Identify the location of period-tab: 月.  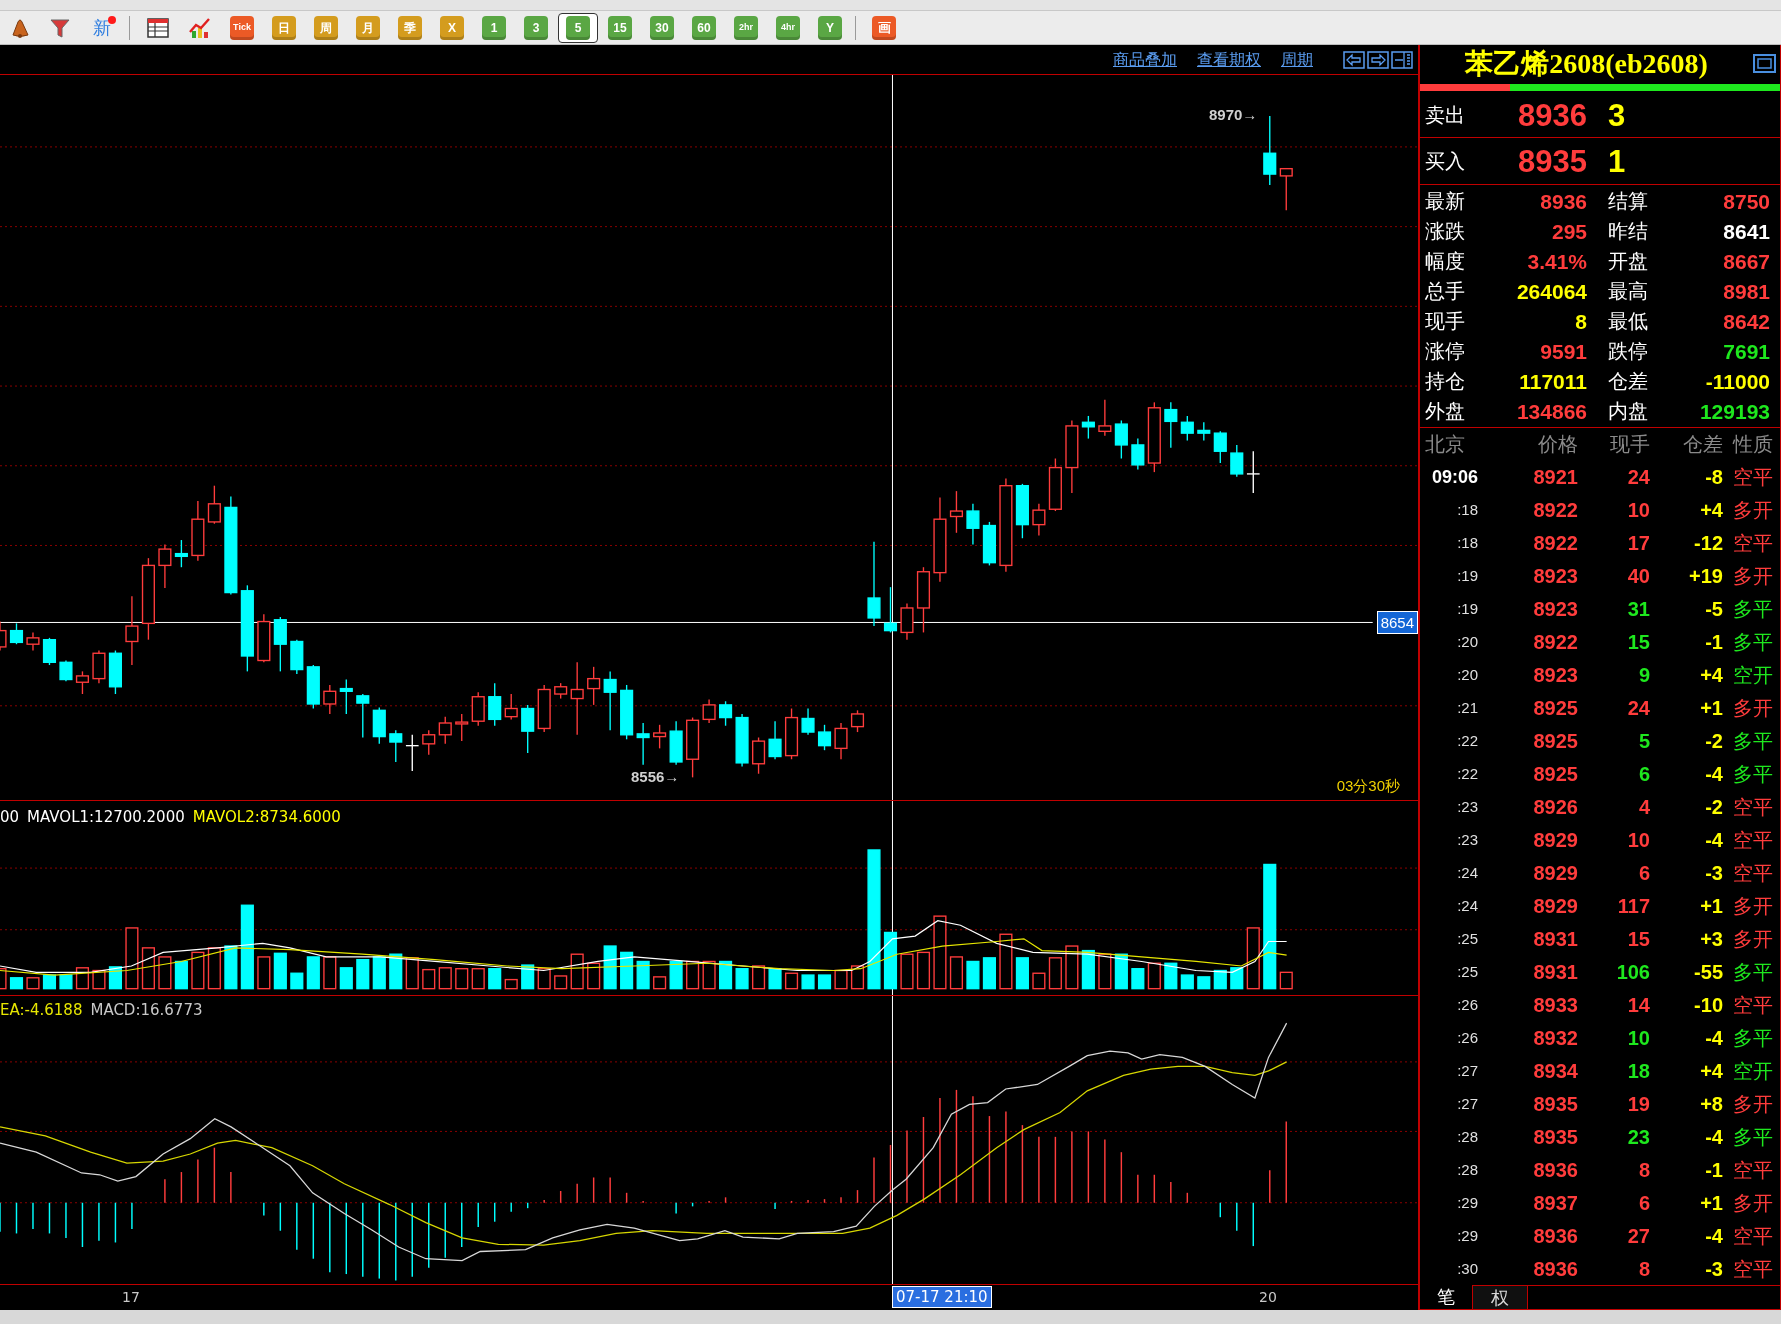
(368, 27).